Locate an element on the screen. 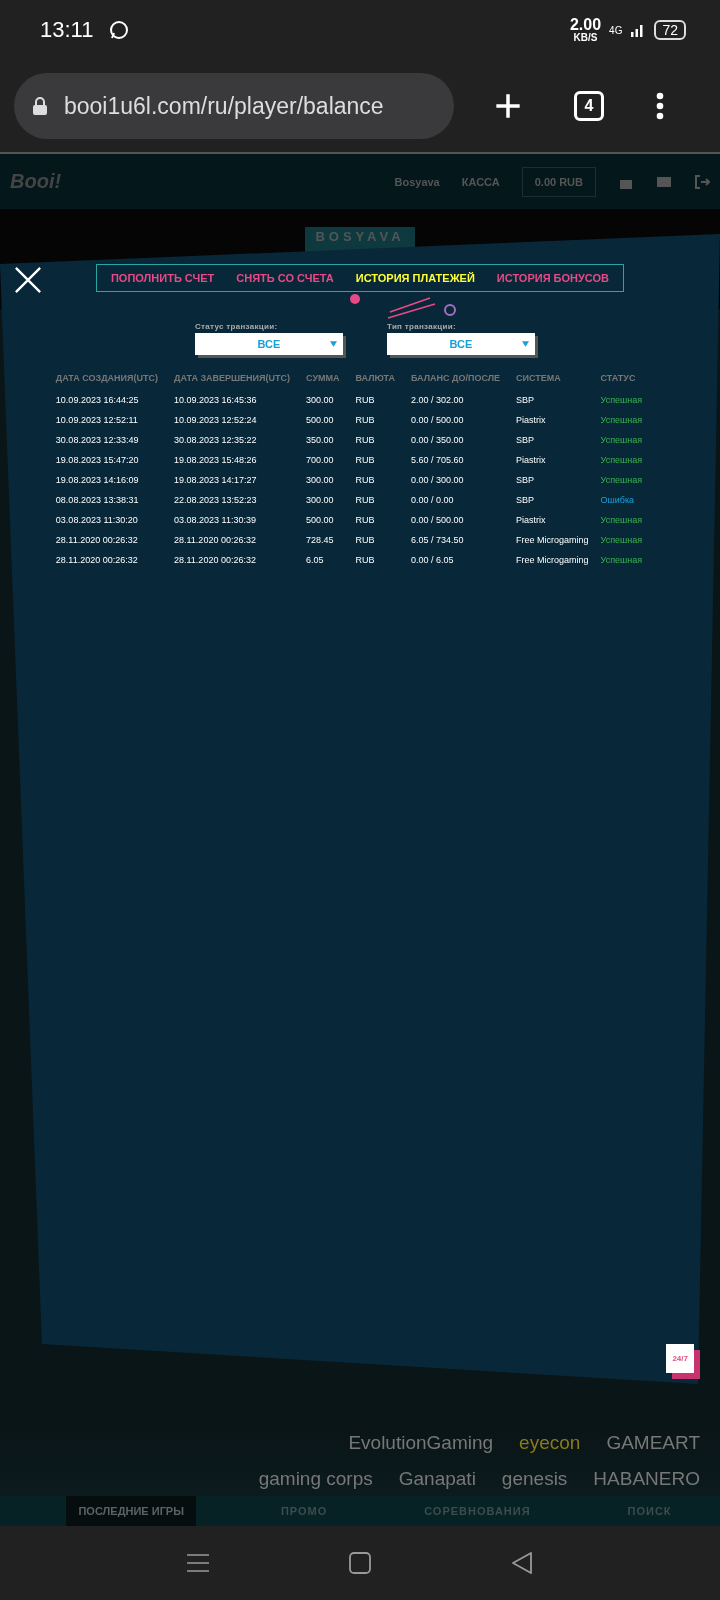 The width and height of the screenshot is (720, 1600). logout-icon is located at coordinates (702, 181).